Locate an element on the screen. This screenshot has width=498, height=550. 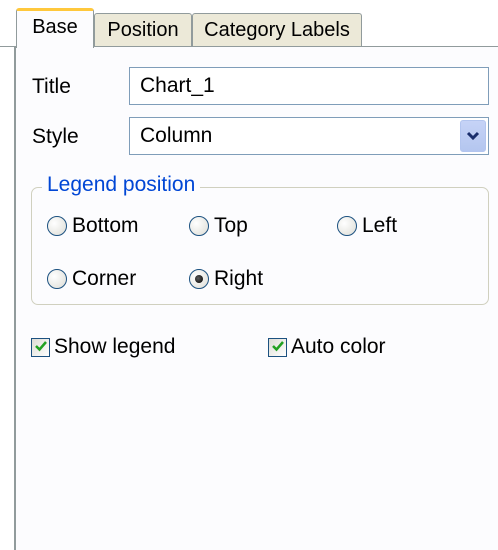
radio-top-indicator is located at coordinates (199, 226).